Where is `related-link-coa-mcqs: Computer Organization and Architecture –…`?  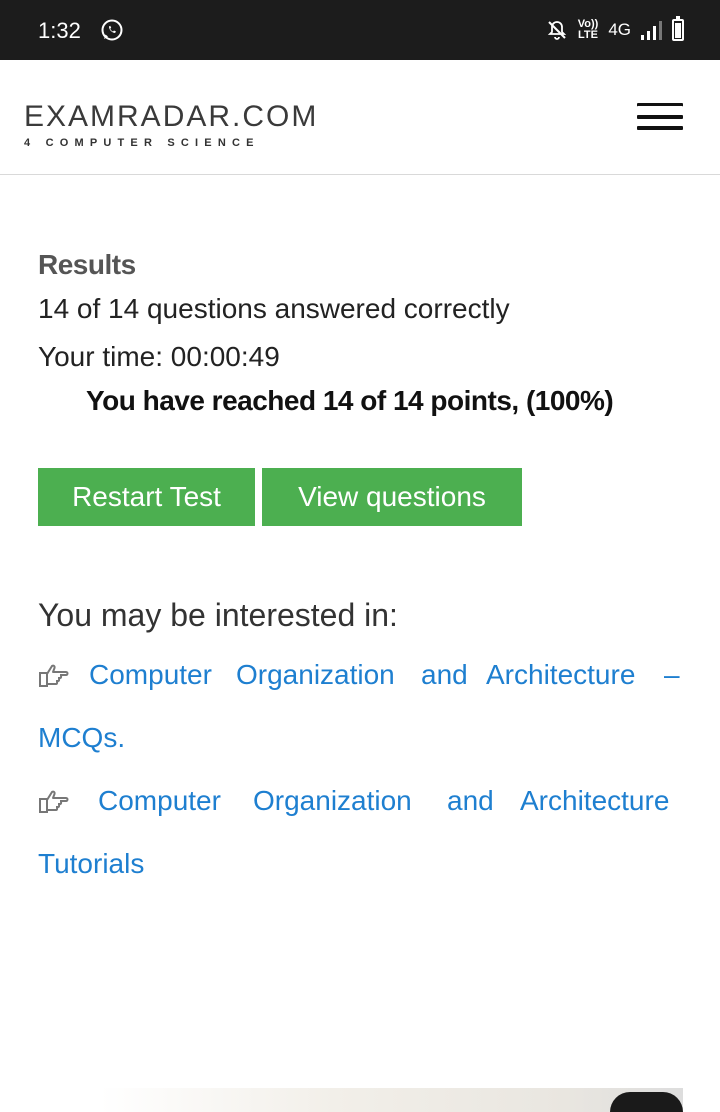
related-link-coa-mcqs: Computer Organization and Architecture –… is located at coordinates (361, 706).